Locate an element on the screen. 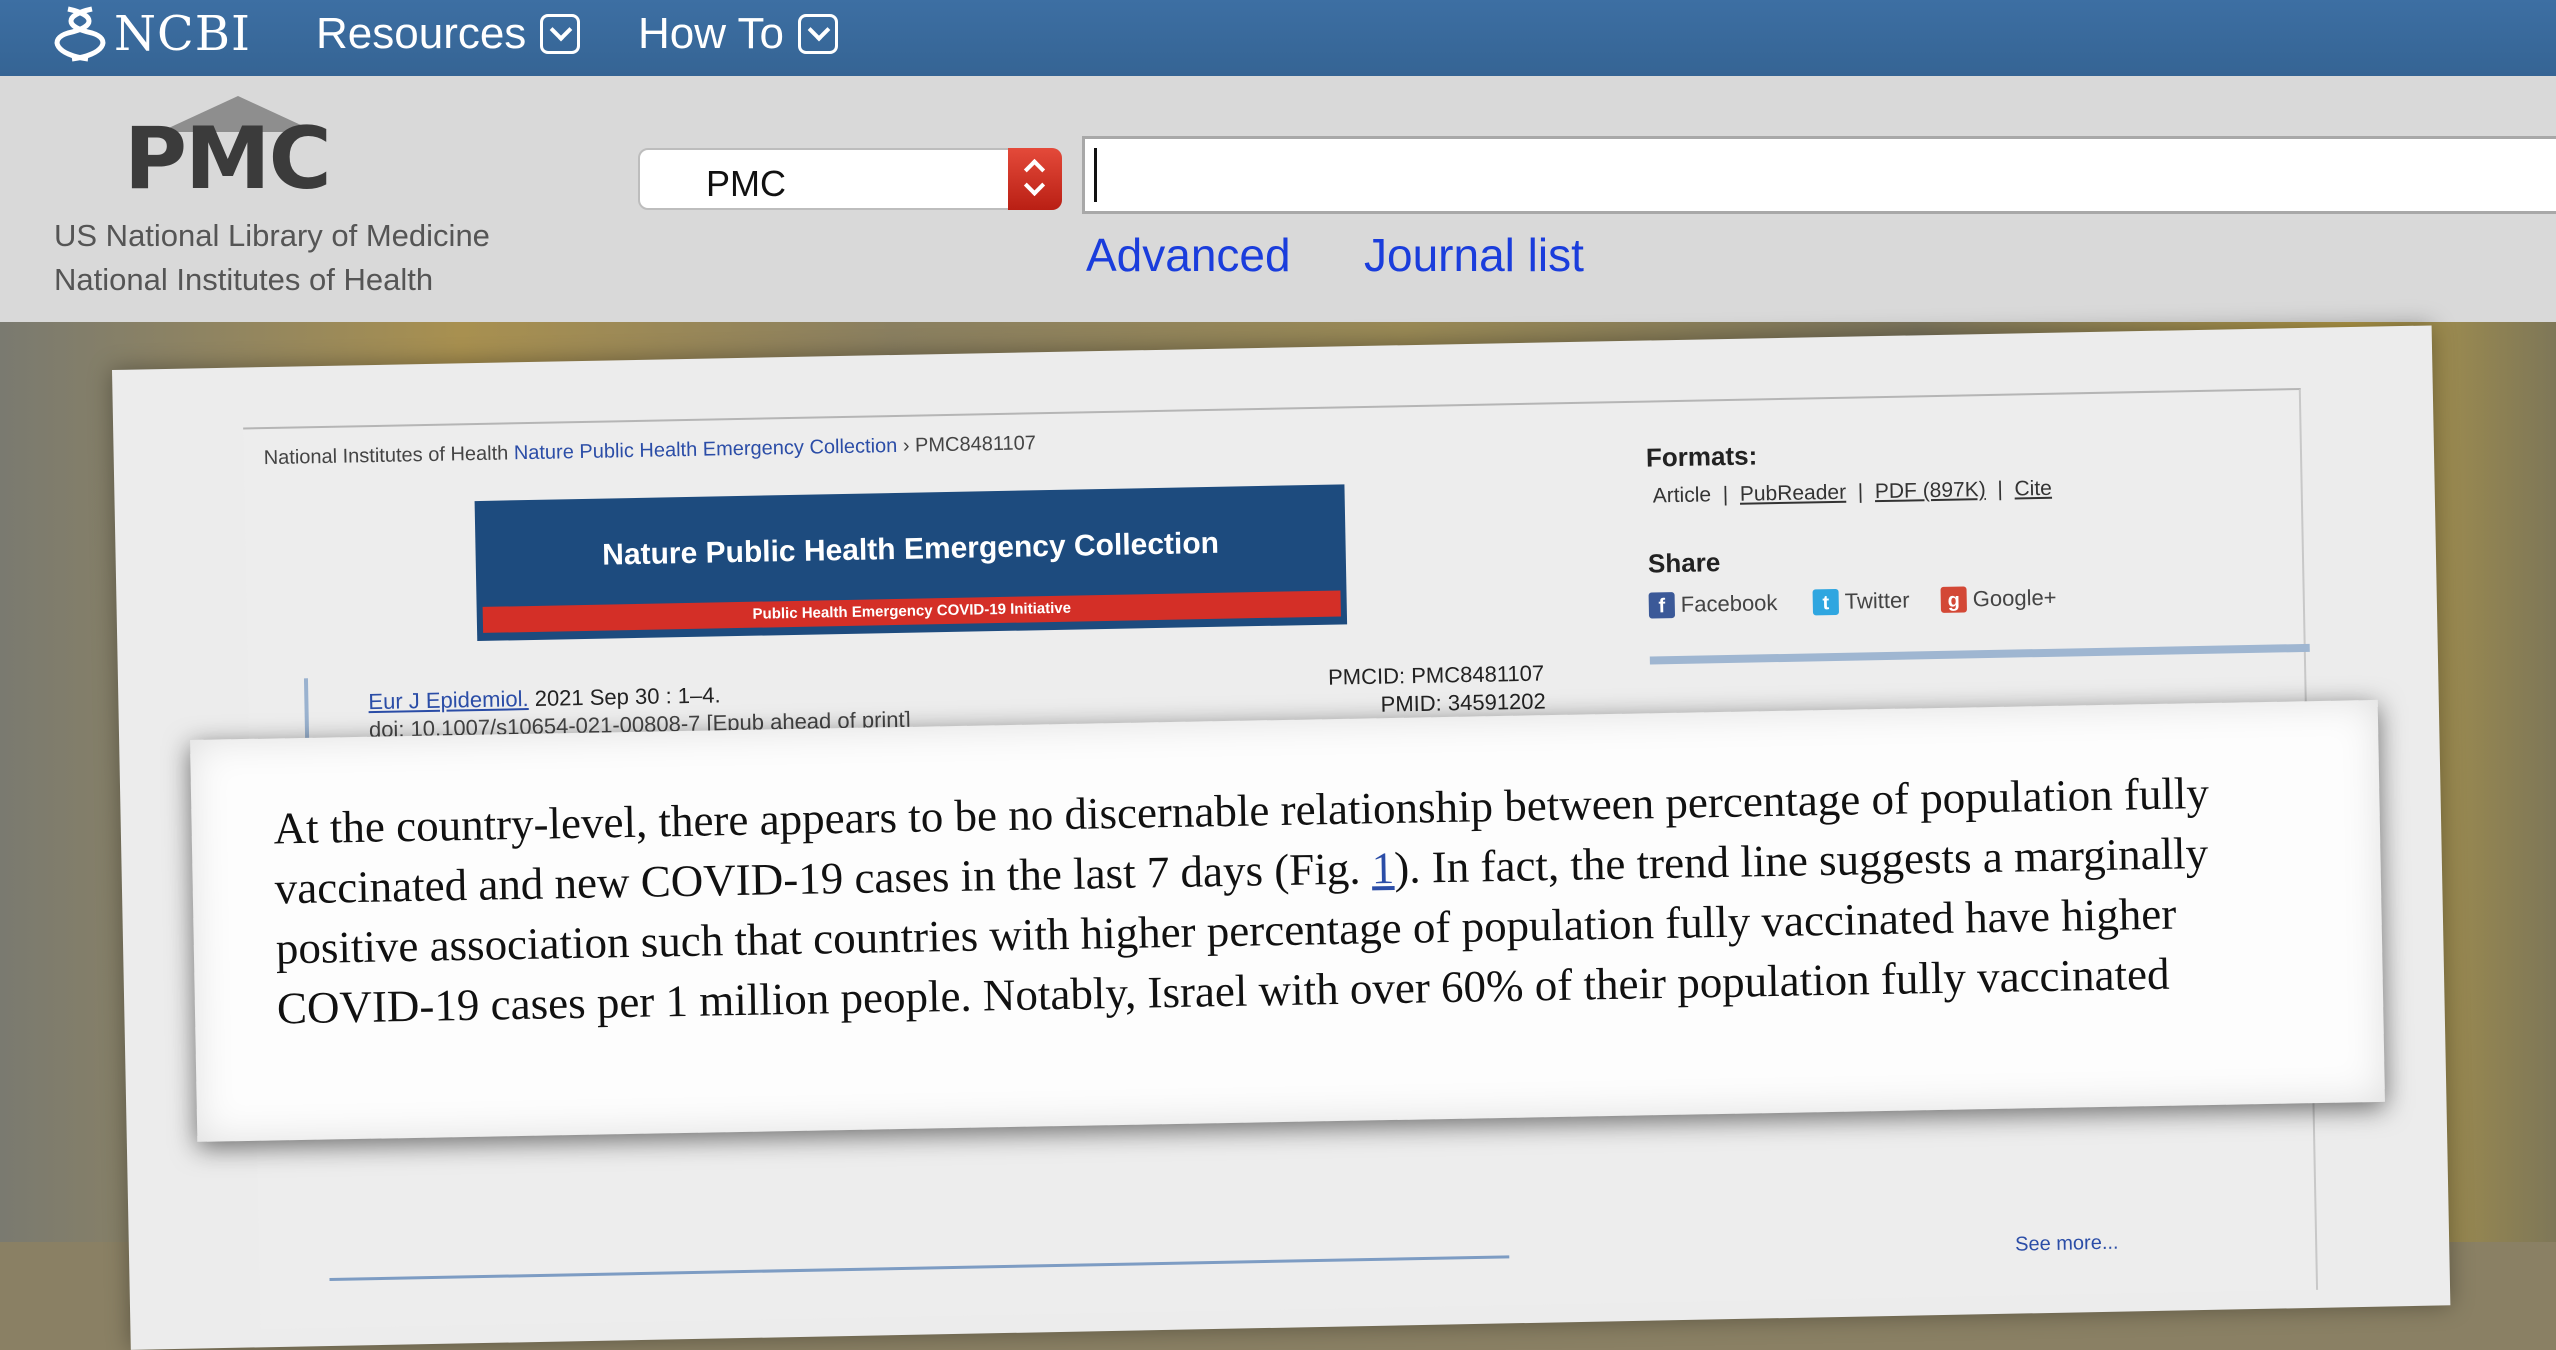 The width and height of the screenshot is (2556, 1350). journal-citation: Eur J Epidemiol. 2021 Sep 30 : 1–4. is located at coordinates (544, 698).